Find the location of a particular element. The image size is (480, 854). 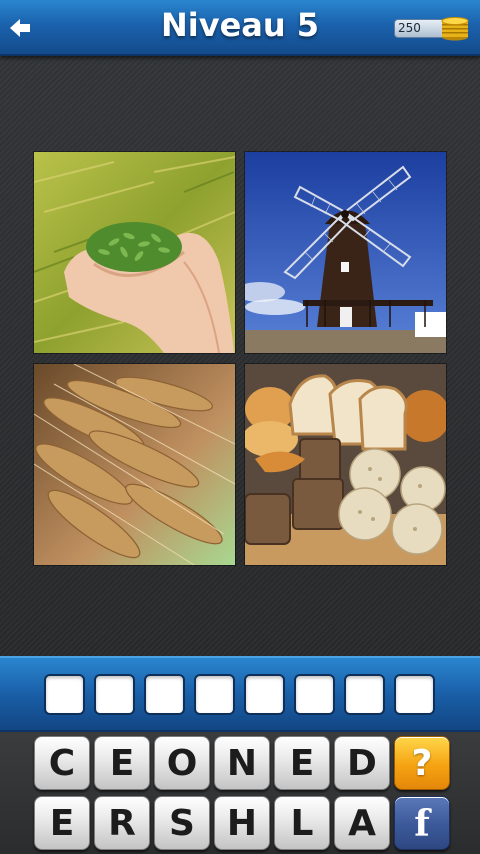

picture-grain-hands is located at coordinates (134, 252).